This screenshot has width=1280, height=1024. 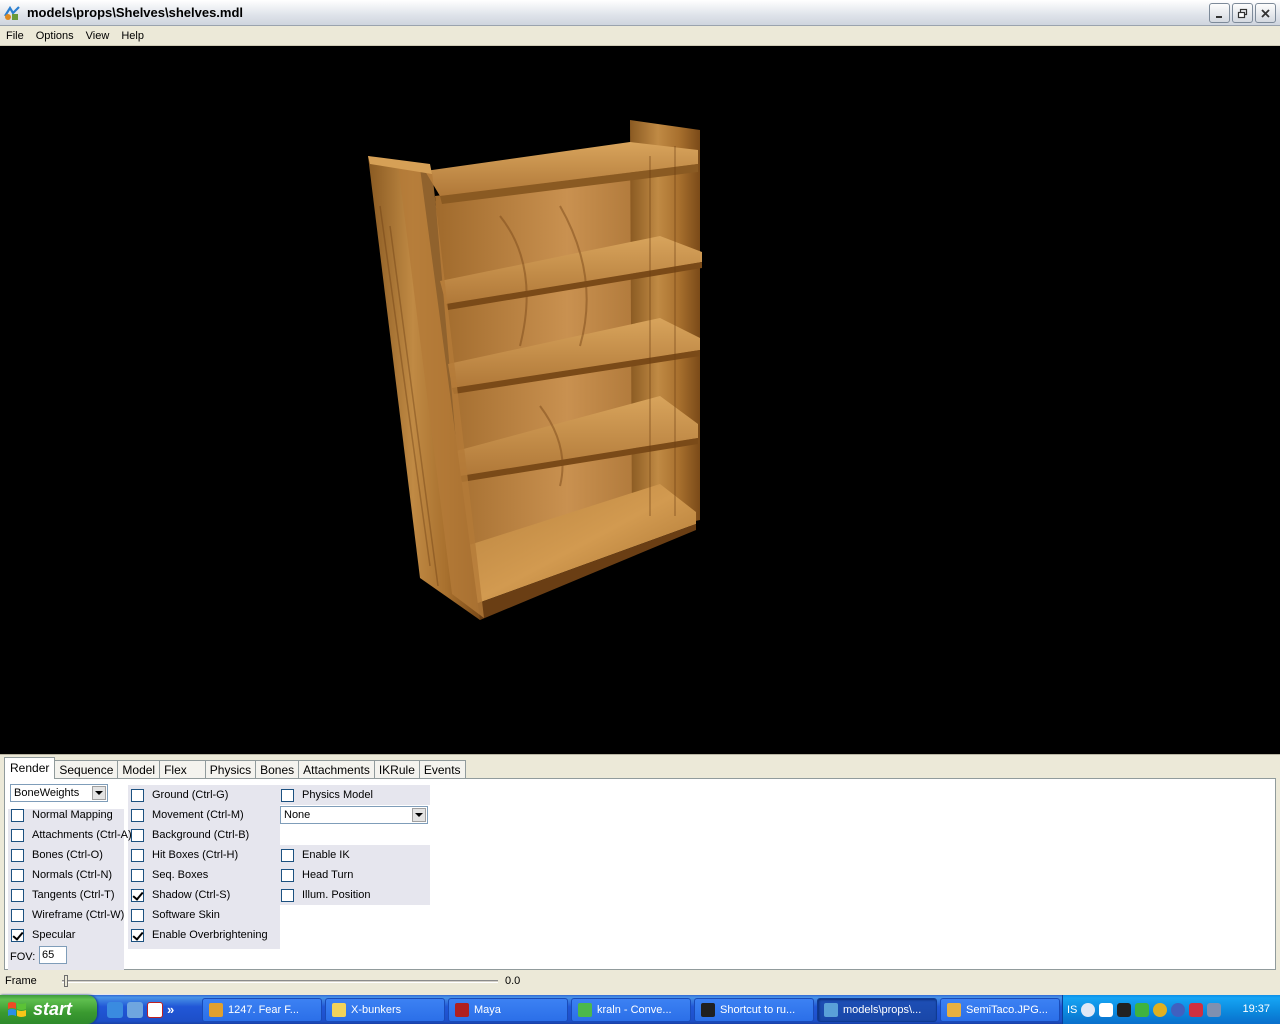 I want to click on windows-flag-icon, so click(x=17, y=1010).